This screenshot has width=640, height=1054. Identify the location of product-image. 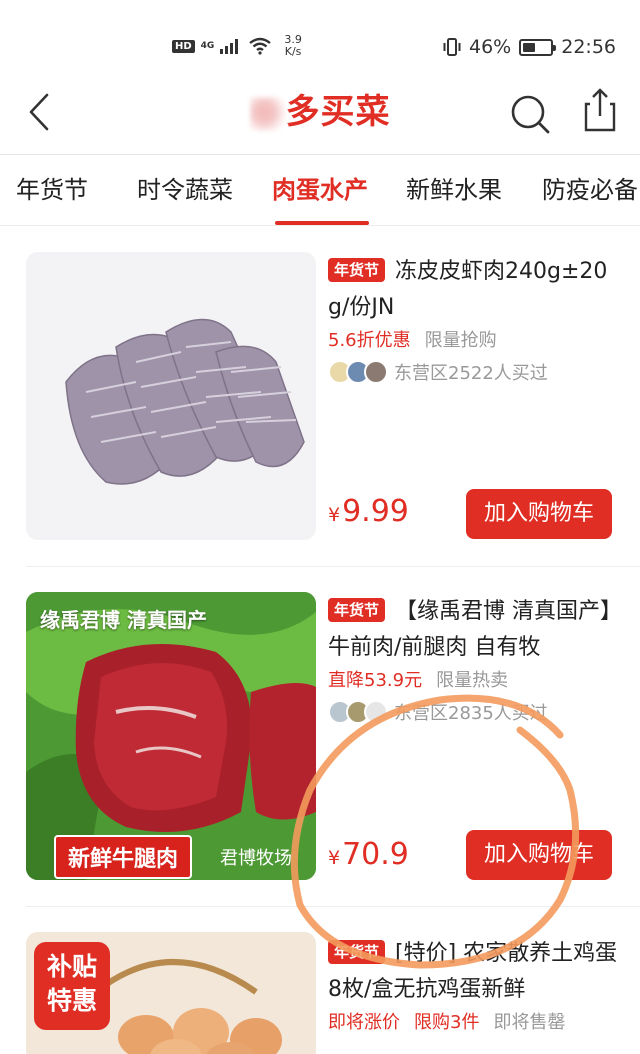
(171, 396).